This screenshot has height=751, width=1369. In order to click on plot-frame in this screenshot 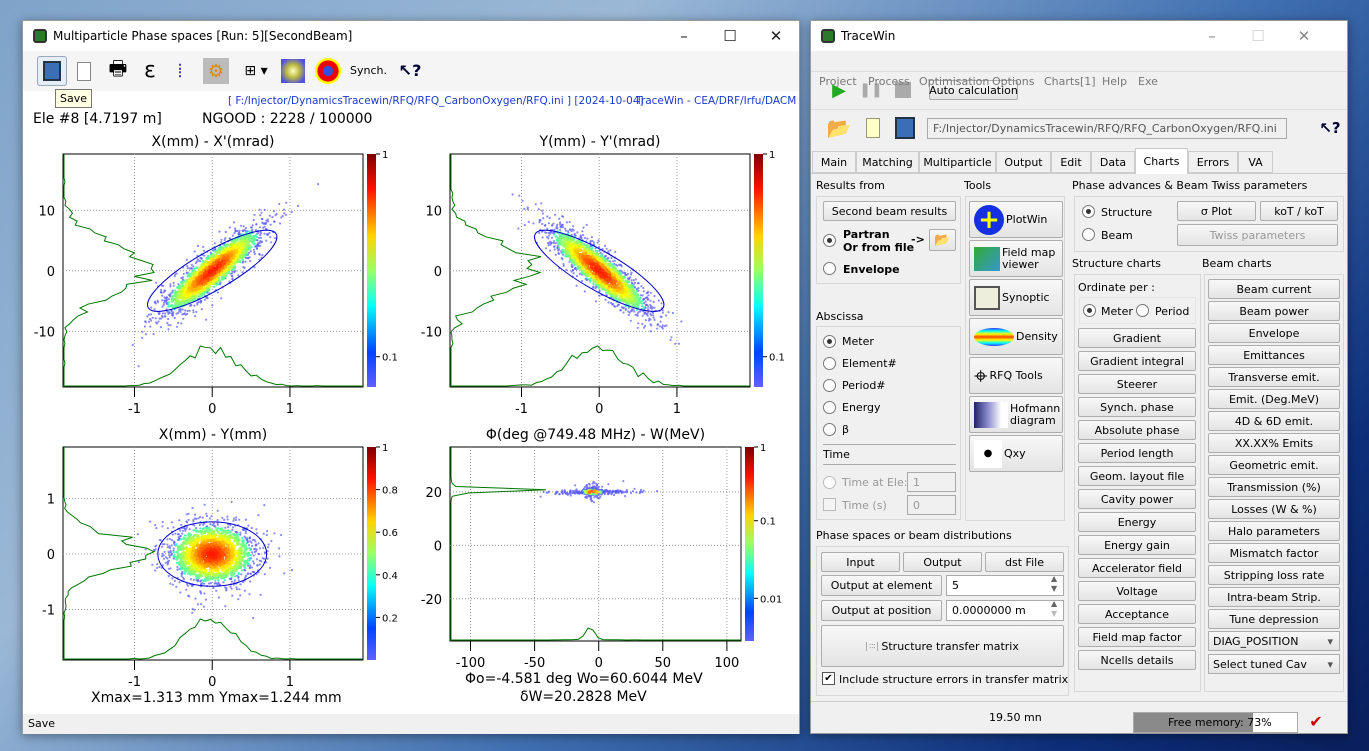, I will do `click(595, 544)`.